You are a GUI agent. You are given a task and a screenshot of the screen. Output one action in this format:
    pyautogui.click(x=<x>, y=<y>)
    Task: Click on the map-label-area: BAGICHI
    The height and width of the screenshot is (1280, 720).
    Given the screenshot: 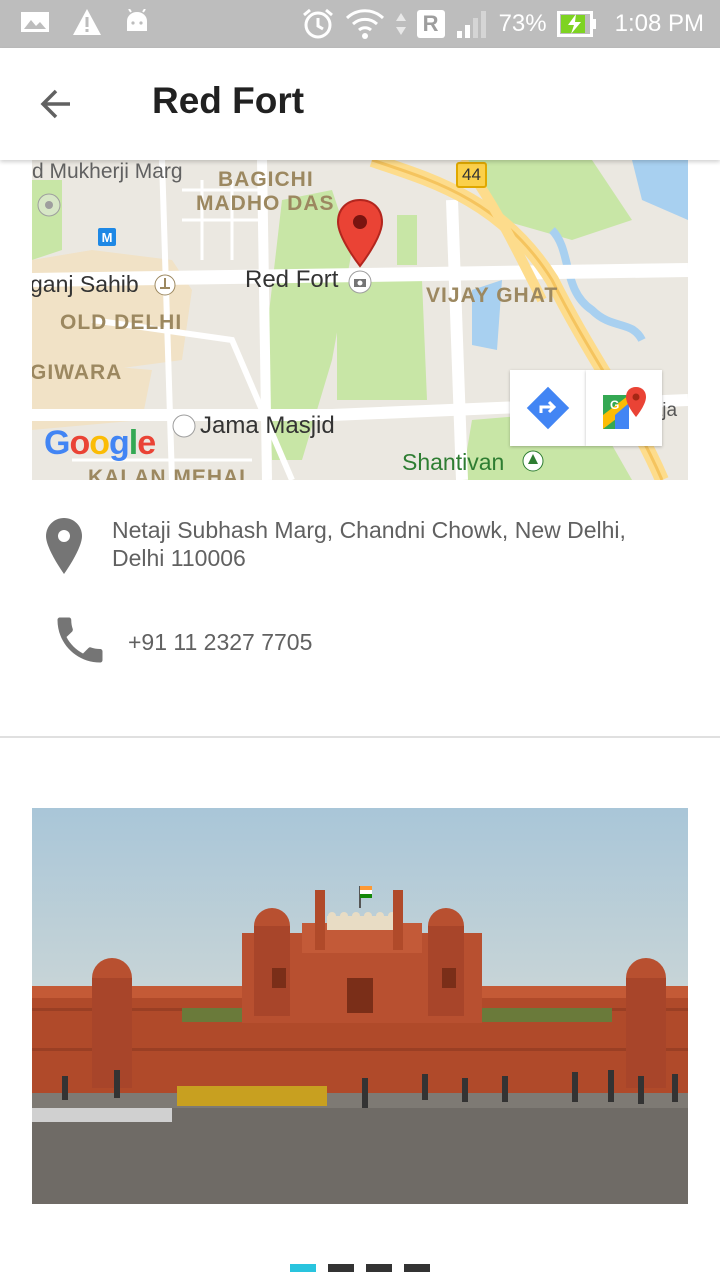 What is the action you would take?
    pyautogui.click(x=266, y=179)
    